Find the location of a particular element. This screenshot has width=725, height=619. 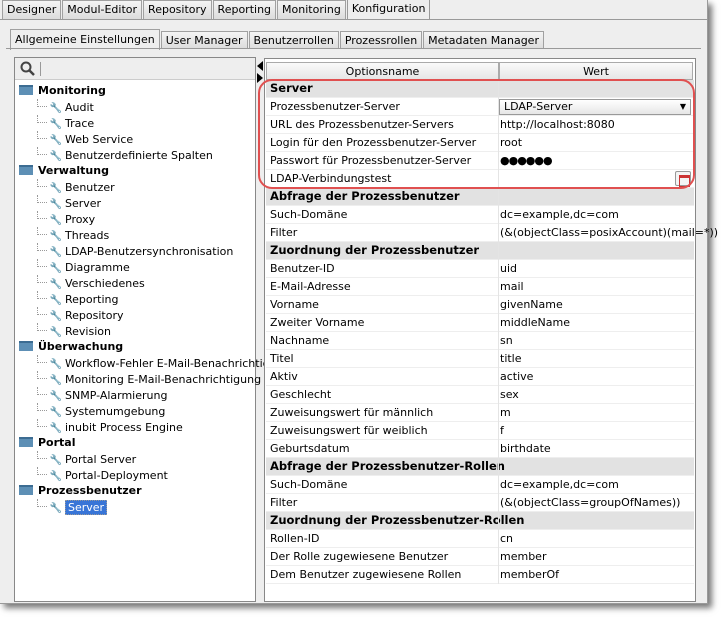

sub-tab-prozessrollen: Prozessrollen is located at coordinates (381, 40).